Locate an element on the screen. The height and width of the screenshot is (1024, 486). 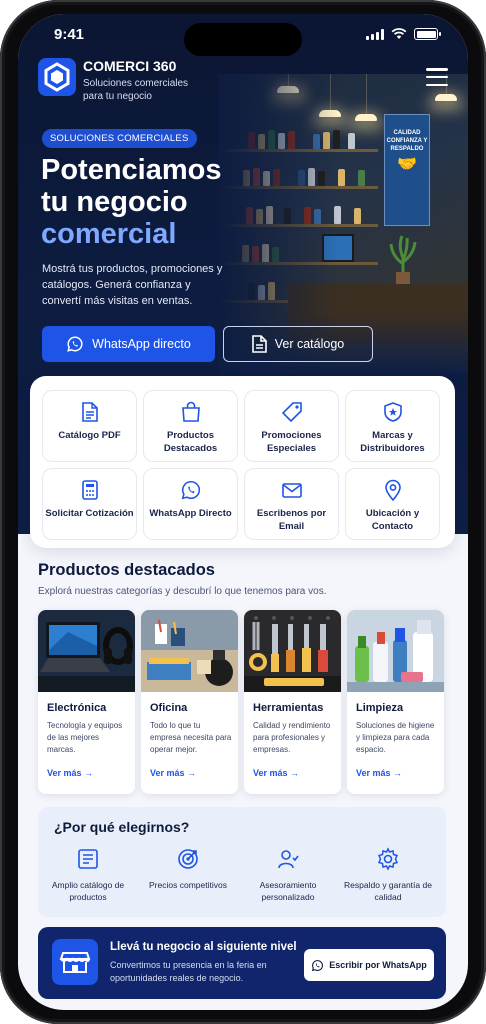
quick-action-email: Escribenos por Email is located at coordinates (291, 504).